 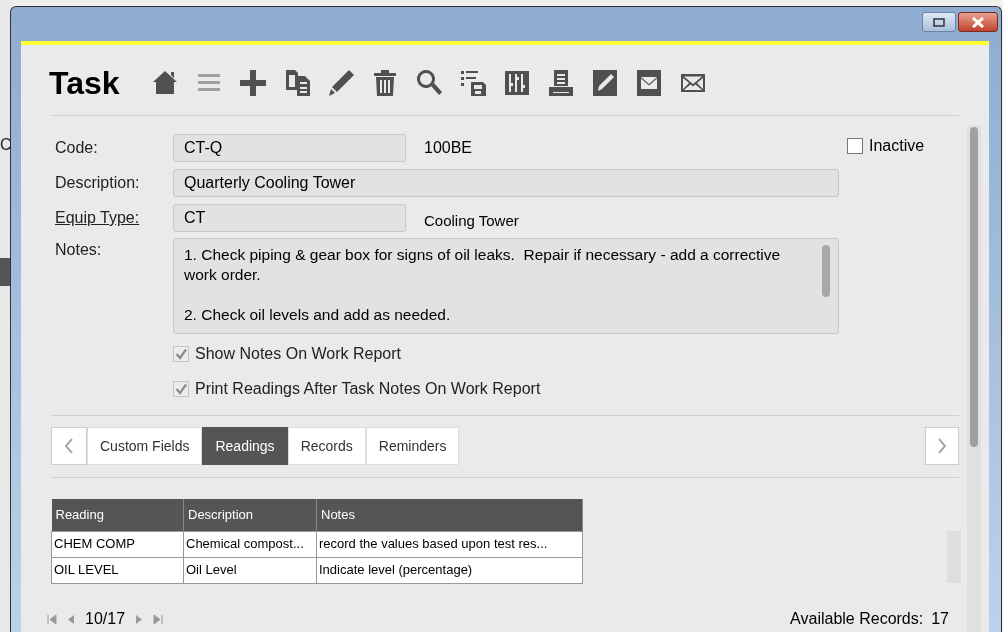 I want to click on table-cell: Indicate level (percentage), so click(x=449, y=570).